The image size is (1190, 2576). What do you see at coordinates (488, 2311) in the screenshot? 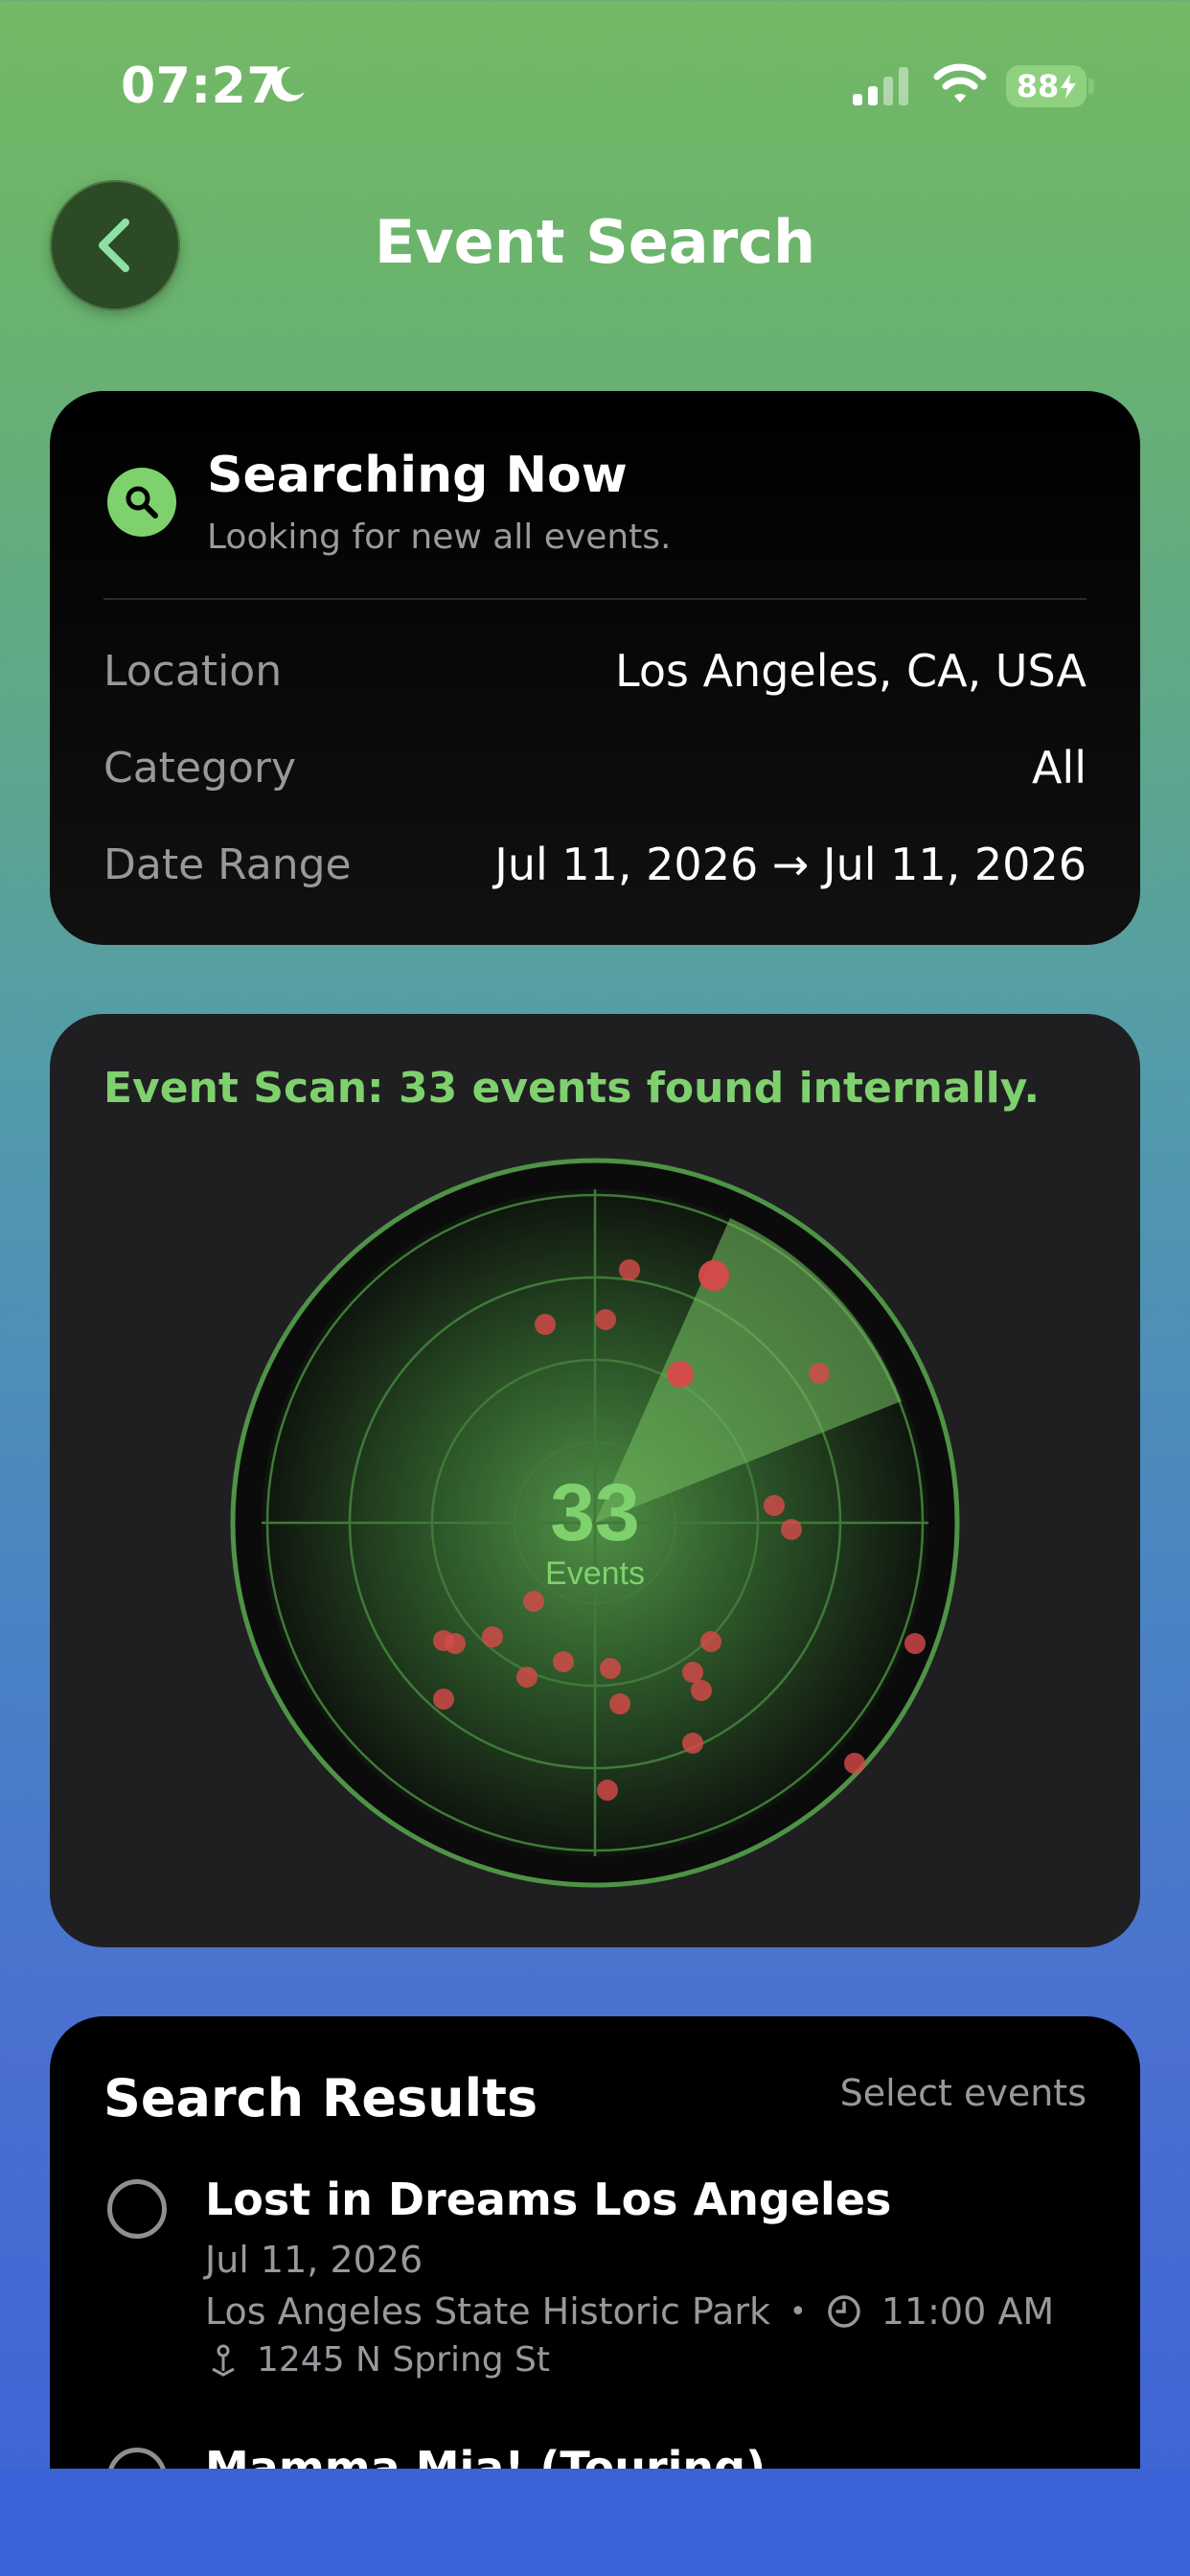
I see `event-venue: Los Angeles State Historic Park` at bounding box center [488, 2311].